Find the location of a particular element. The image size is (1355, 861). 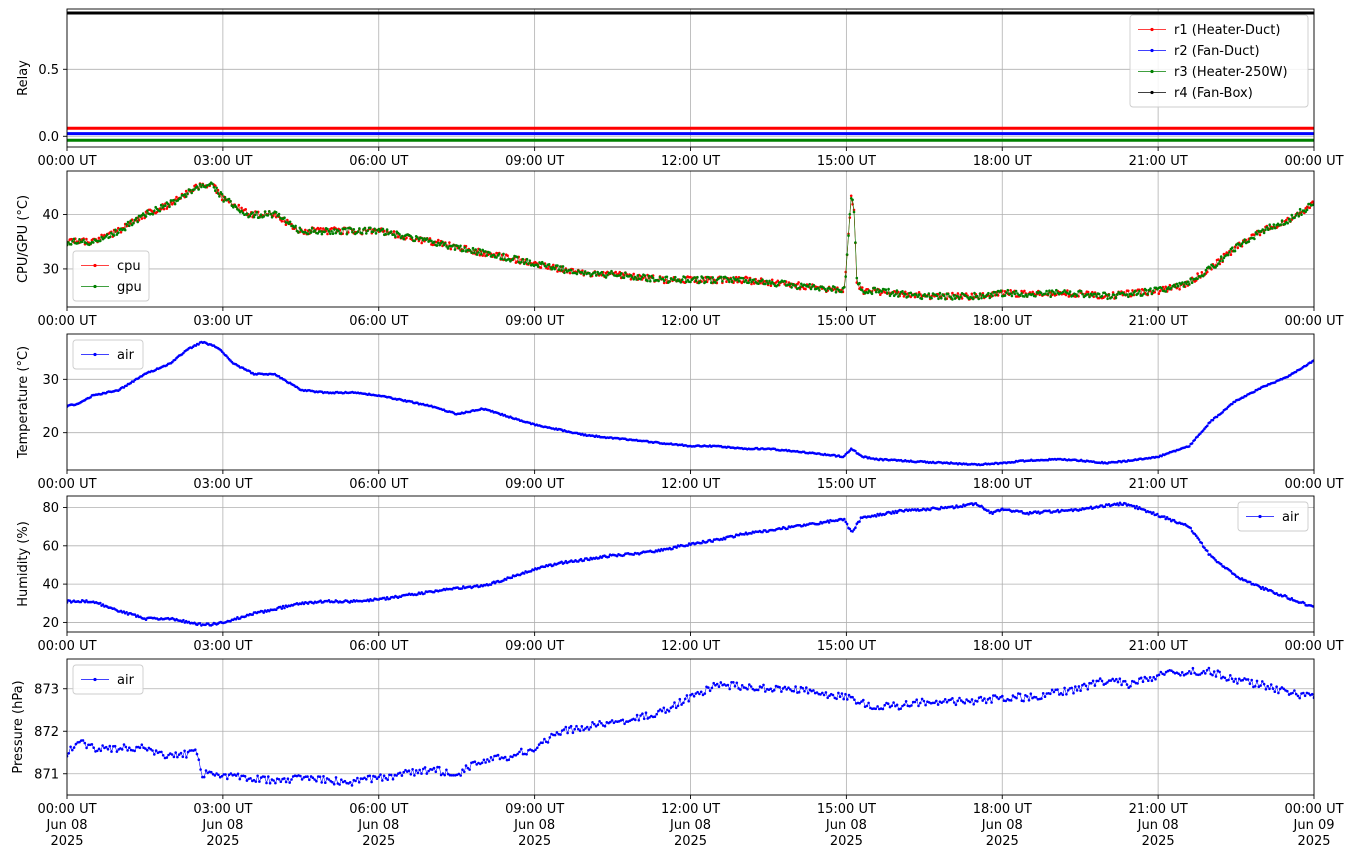

y-axis-label: Relay is located at coordinates (23, 78).